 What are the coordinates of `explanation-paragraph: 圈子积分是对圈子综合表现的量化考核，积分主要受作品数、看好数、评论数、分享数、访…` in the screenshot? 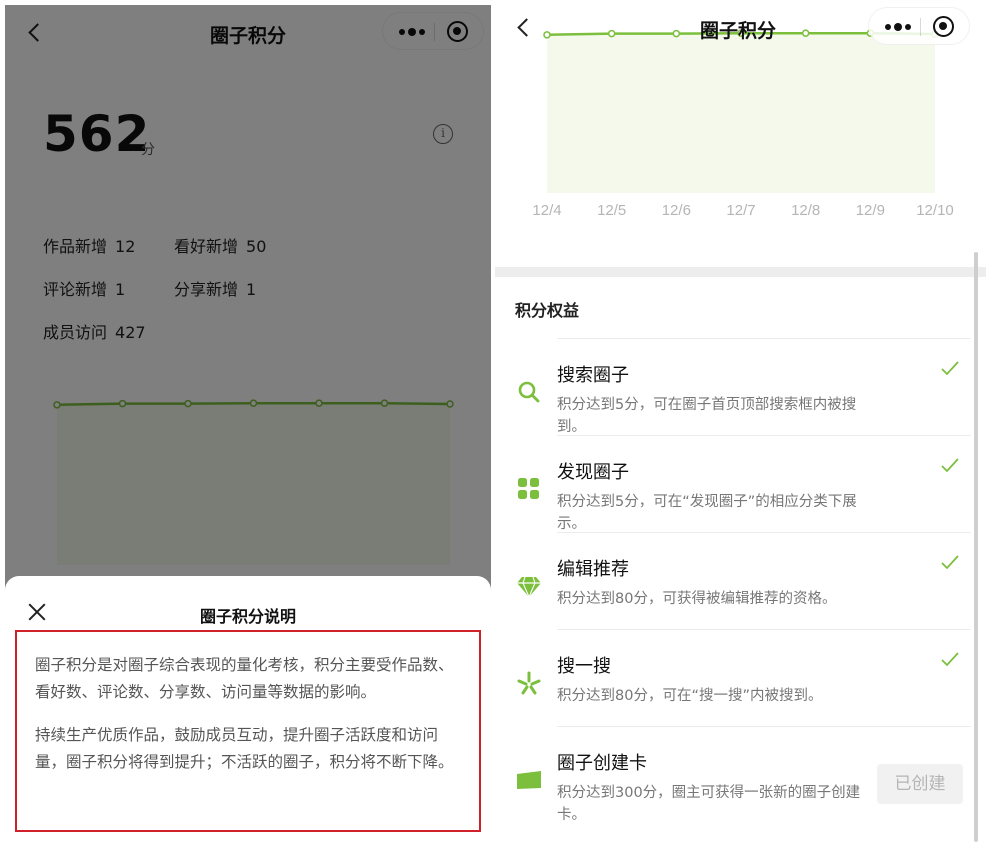 It's located at (244, 678).